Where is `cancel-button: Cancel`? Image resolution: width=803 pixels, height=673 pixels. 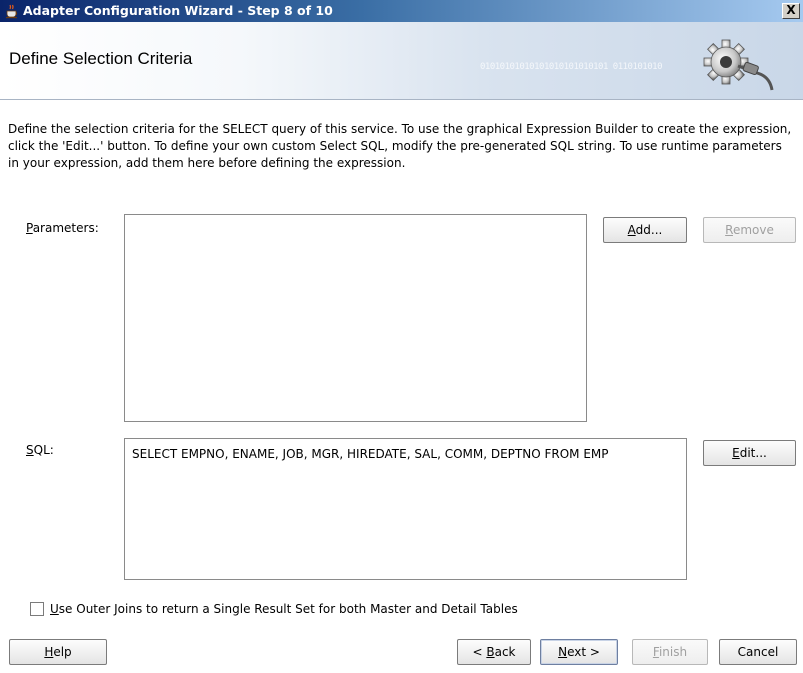
cancel-button: Cancel is located at coordinates (758, 652).